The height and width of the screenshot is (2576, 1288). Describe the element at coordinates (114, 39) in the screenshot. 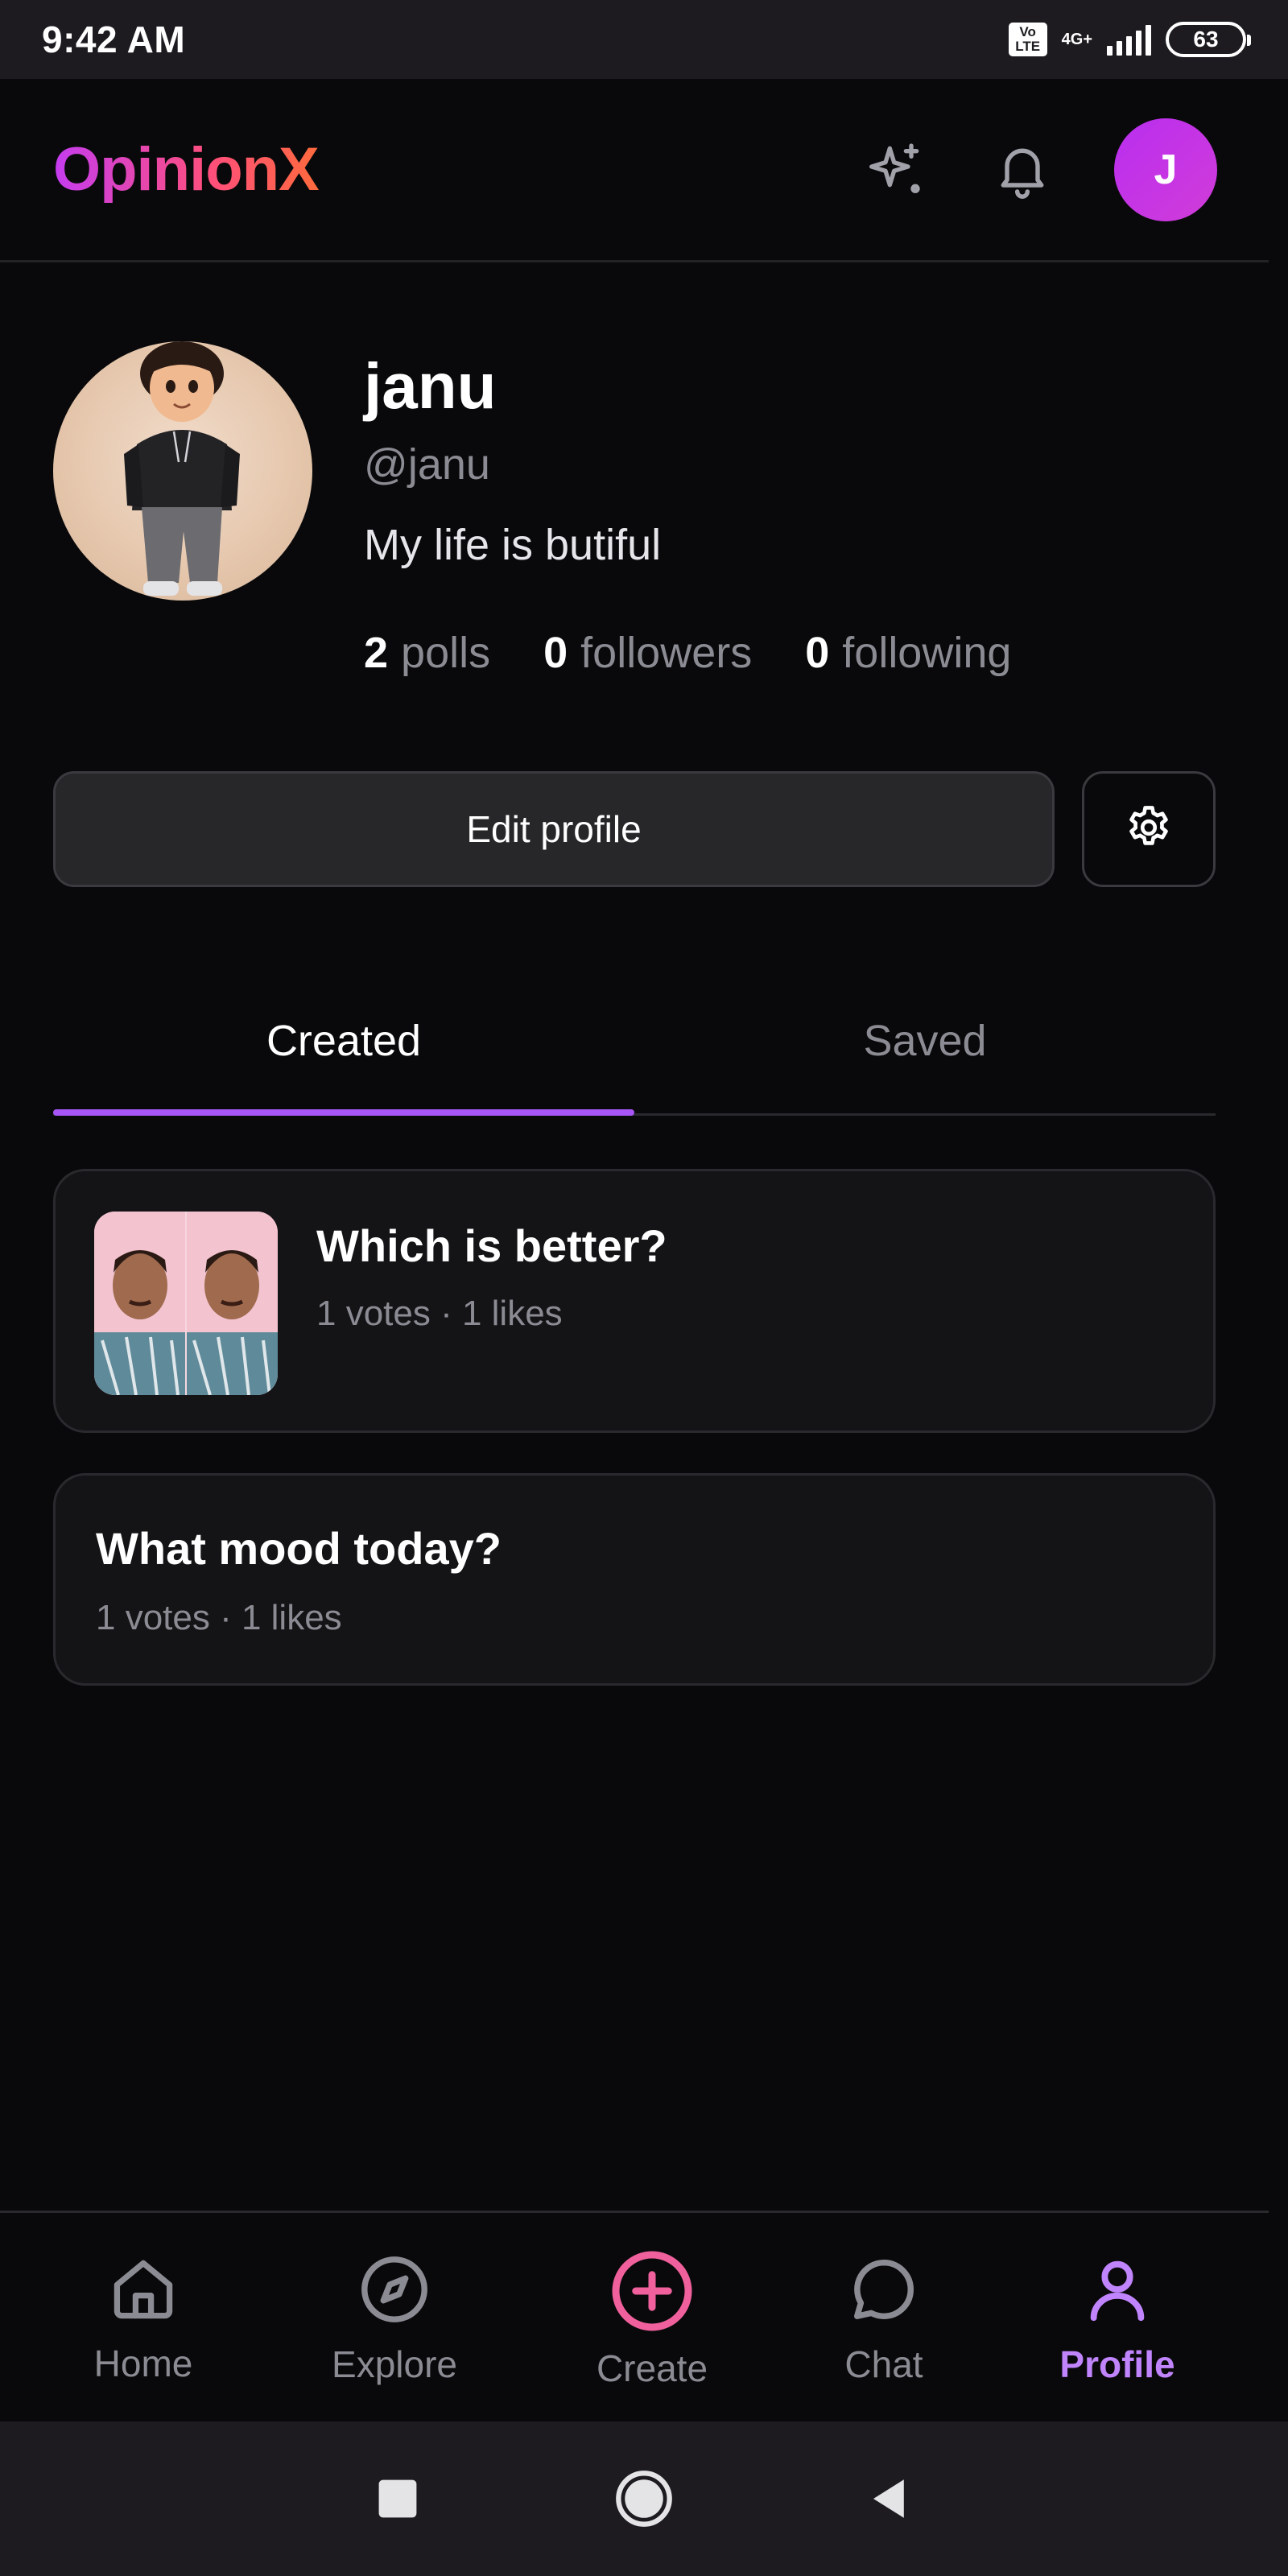

I see `status-time: 9:42 AM` at that location.